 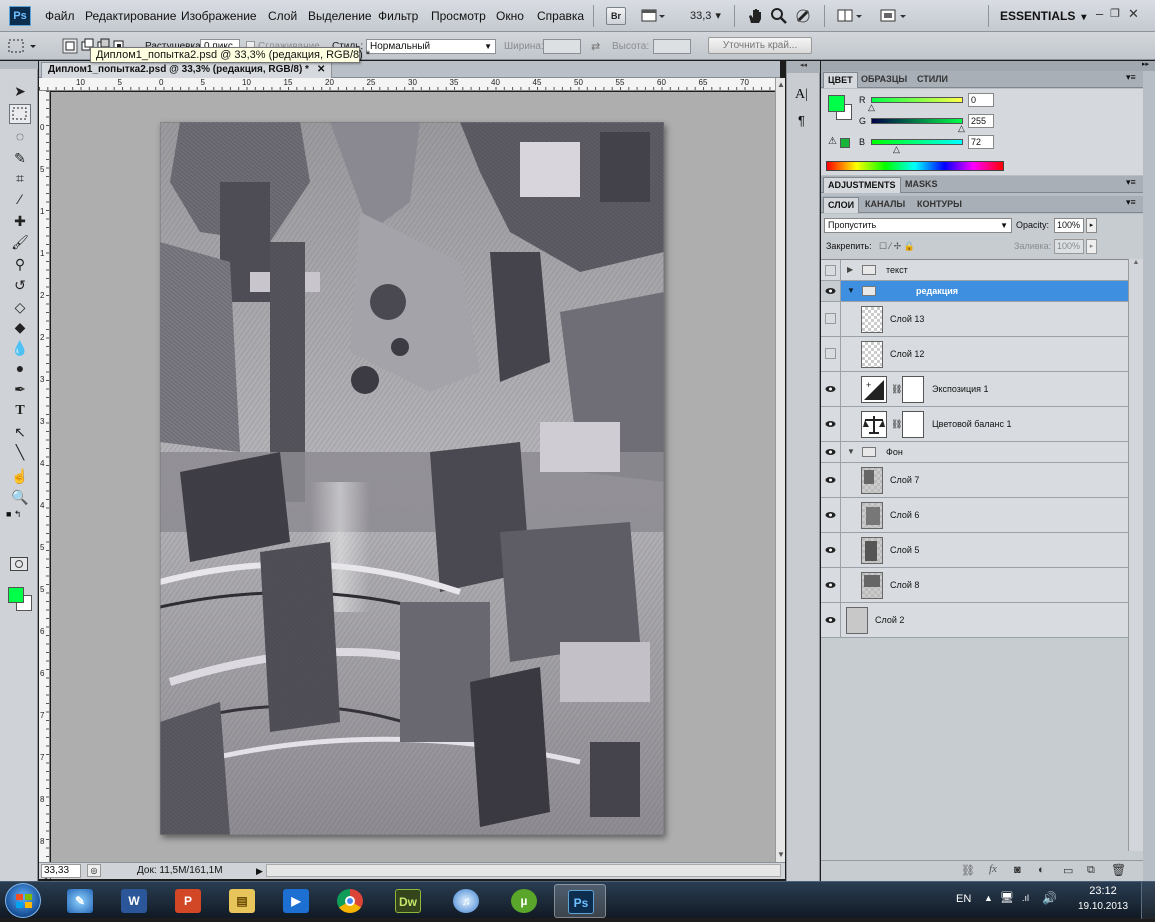 What do you see at coordinates (921, 185) in the screenshot?
I see `tab-masks: MASKS` at bounding box center [921, 185].